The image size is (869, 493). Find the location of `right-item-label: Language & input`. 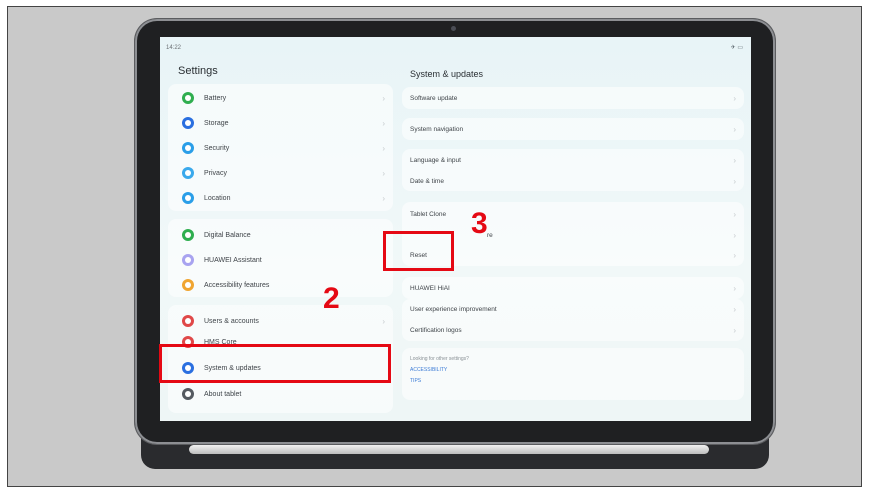

right-item-label: Language & input is located at coordinates (435, 160).